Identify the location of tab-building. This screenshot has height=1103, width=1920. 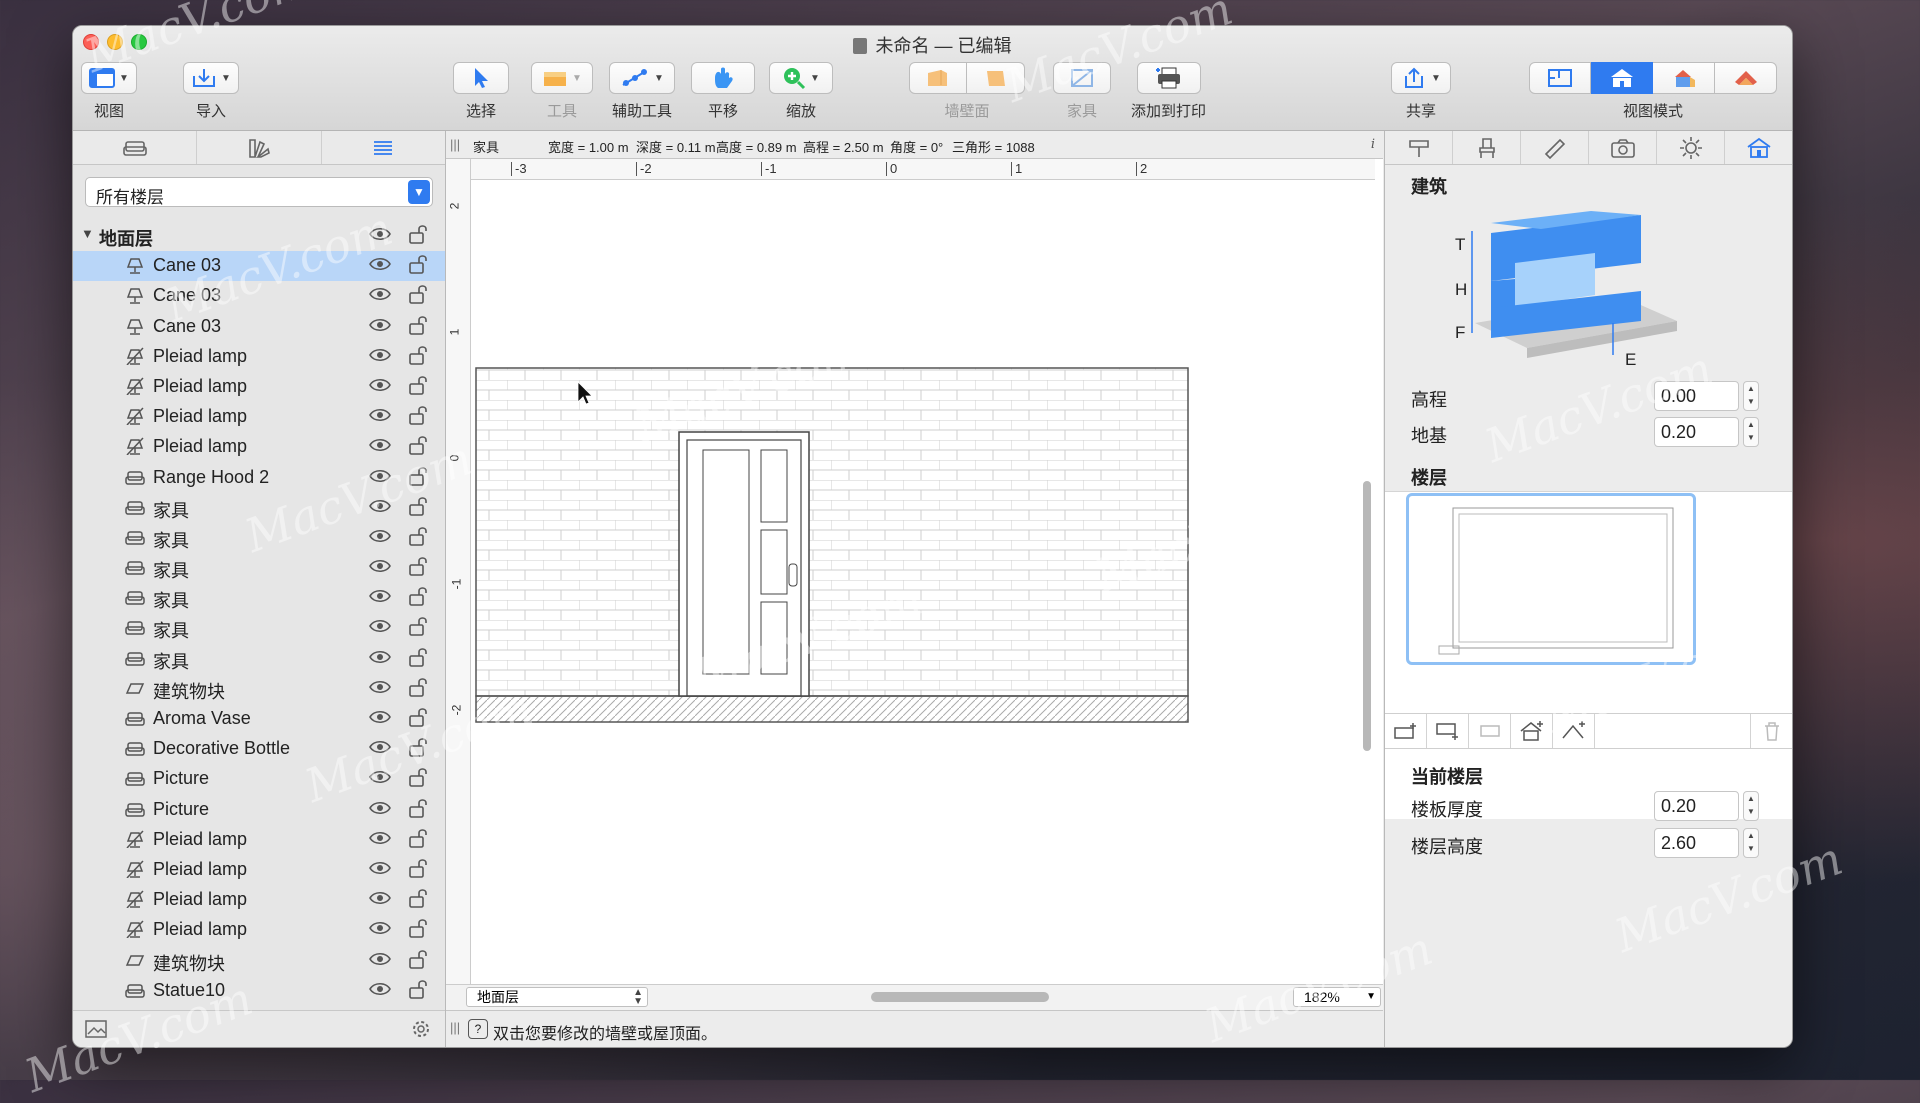
(1758, 147).